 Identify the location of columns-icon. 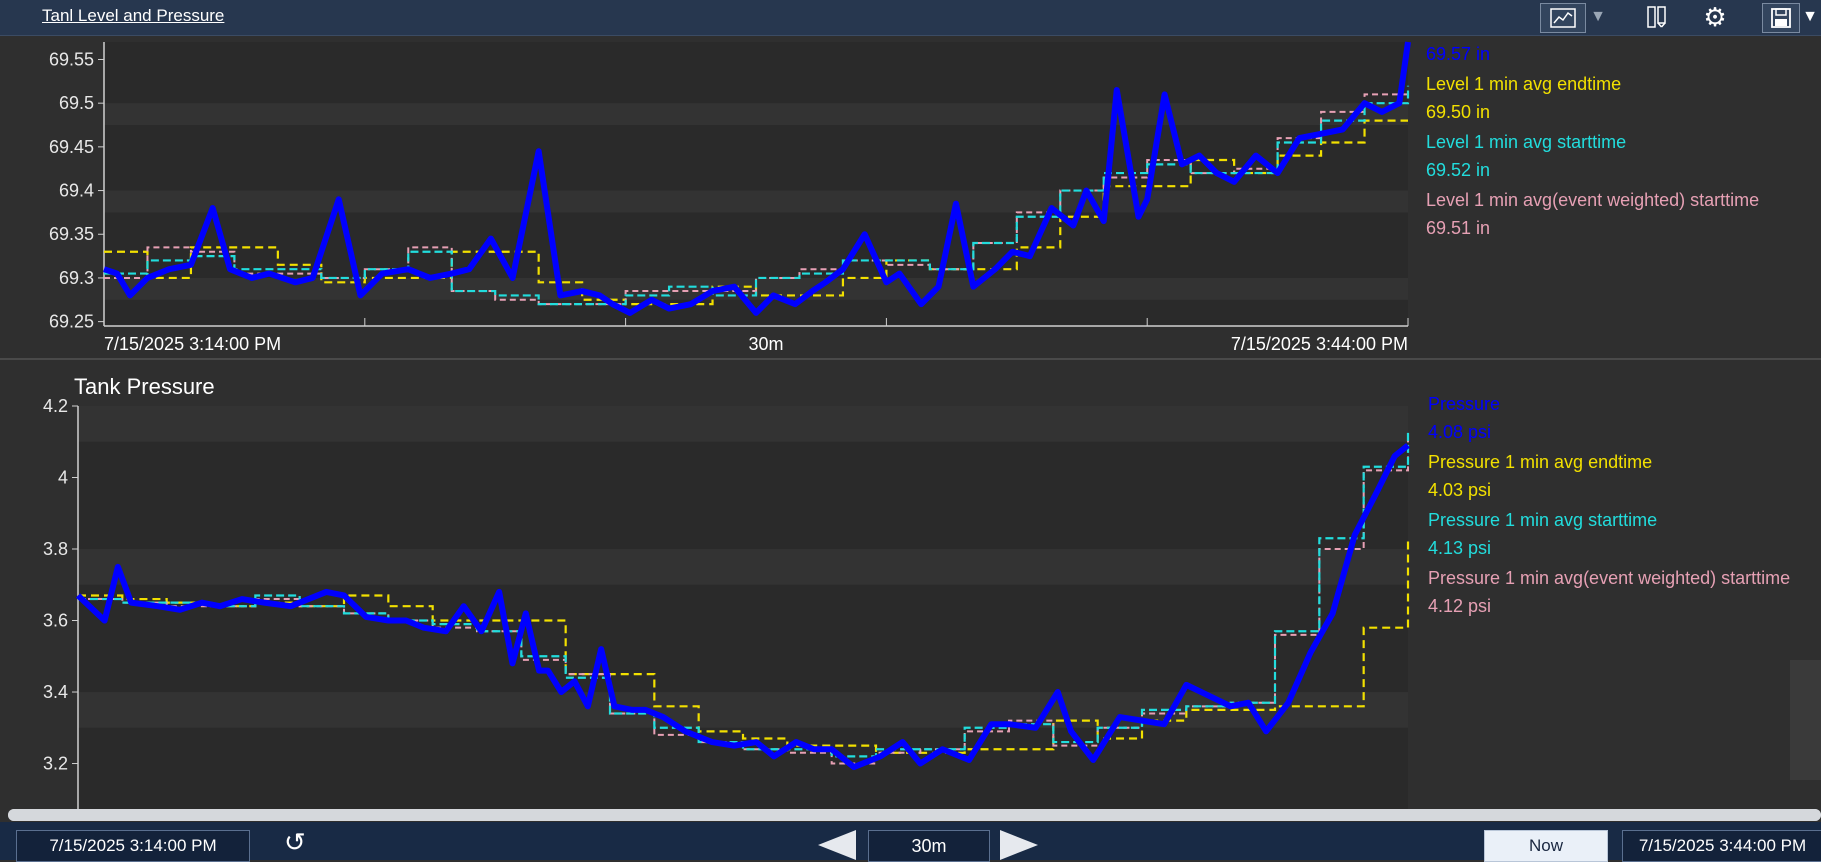
(1656, 17).